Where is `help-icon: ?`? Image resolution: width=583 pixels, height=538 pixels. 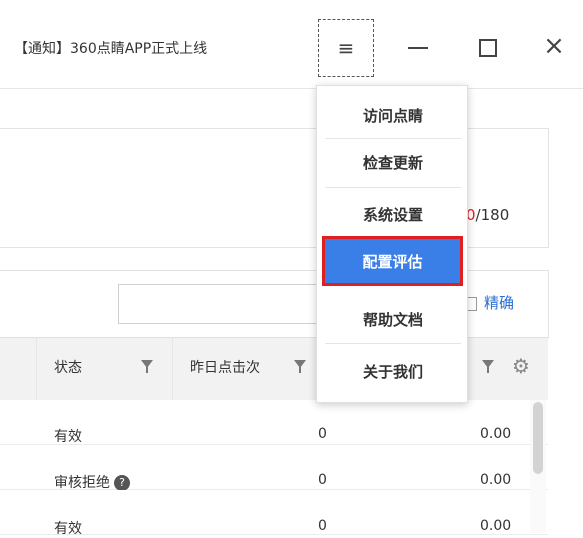 help-icon: ? is located at coordinates (122, 483).